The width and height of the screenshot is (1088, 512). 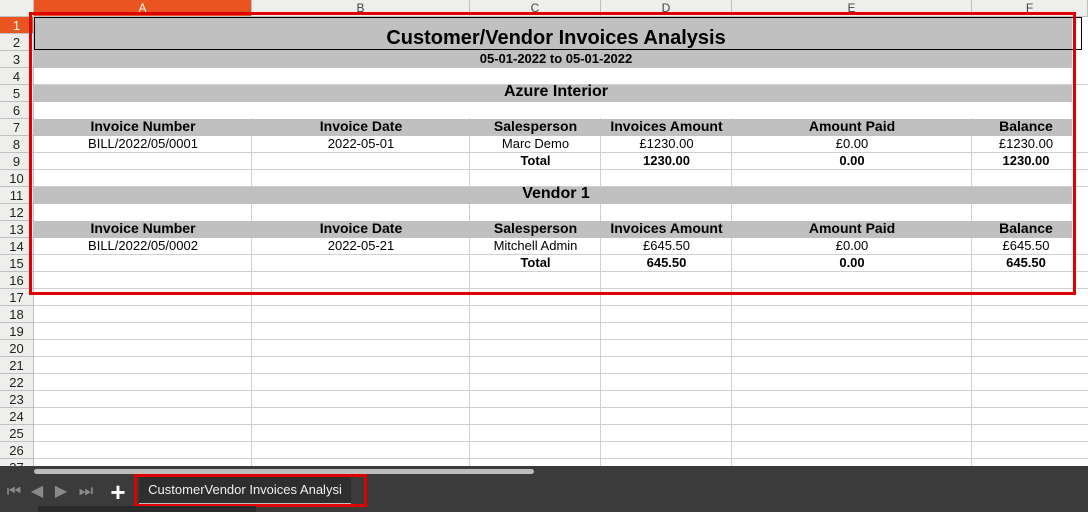 I want to click on row-header-21: 21, so click(x=17, y=365).